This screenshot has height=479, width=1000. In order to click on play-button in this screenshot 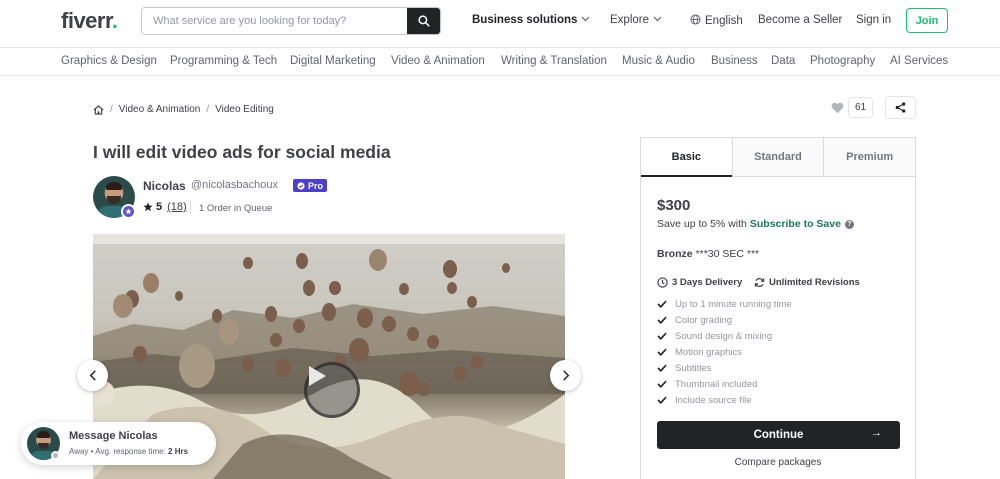, I will do `click(332, 390)`.